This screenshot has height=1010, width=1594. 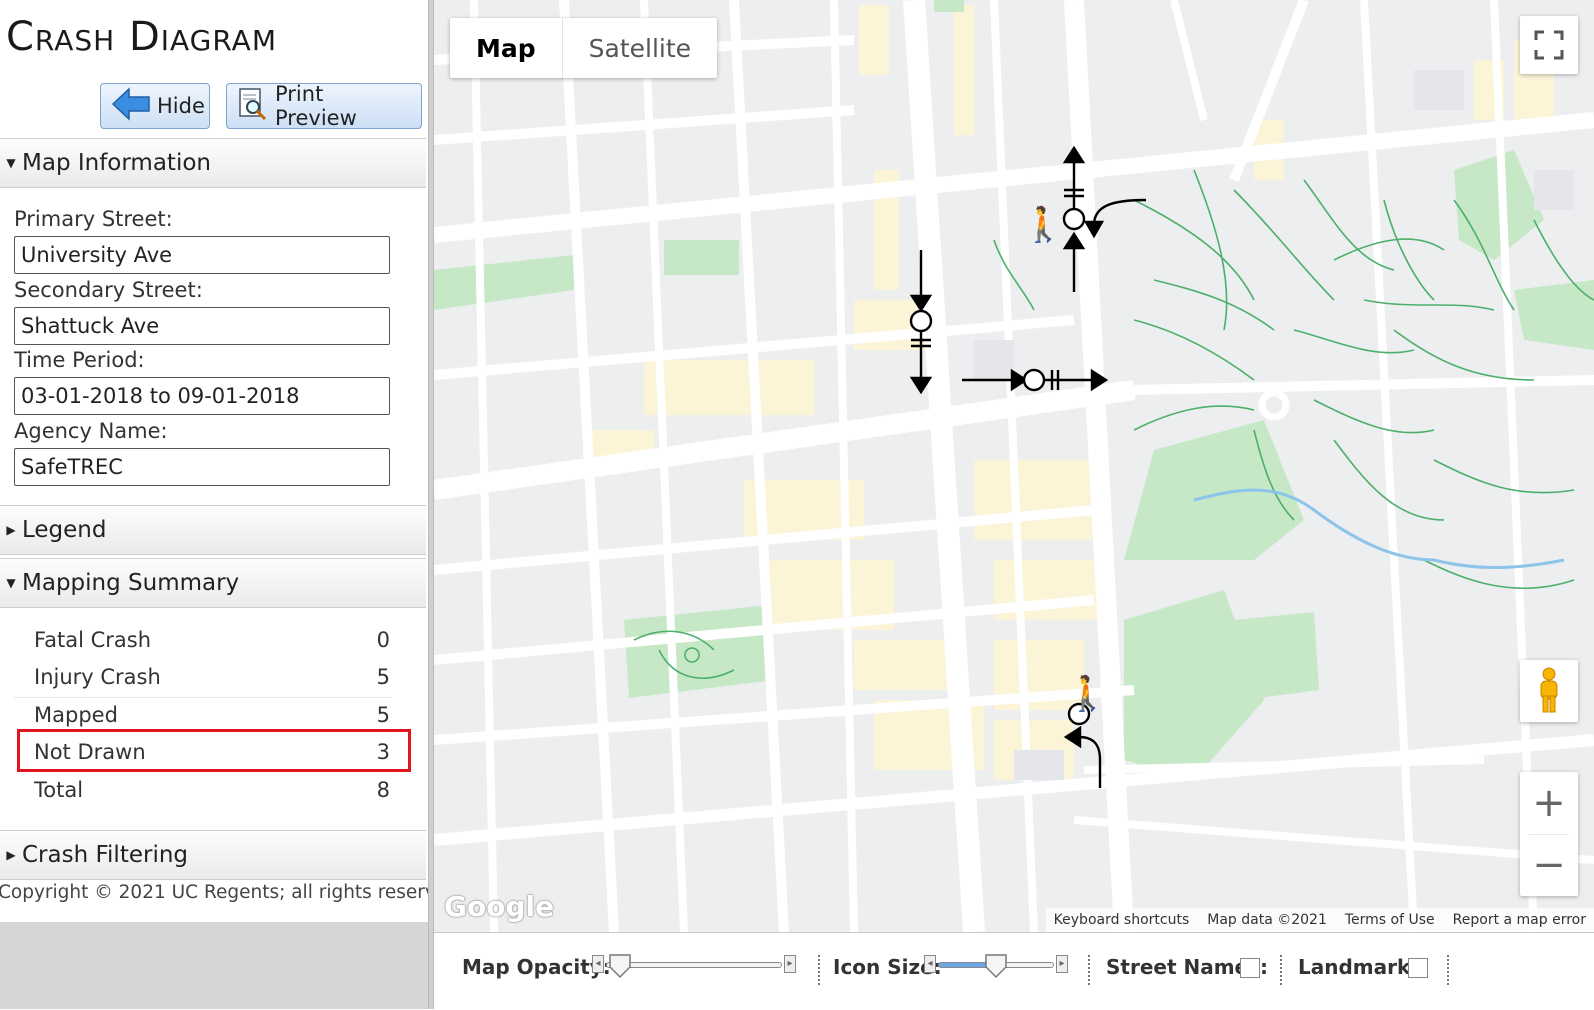 What do you see at coordinates (203, 714) in the screenshot?
I see `summary-row-mapped: Mapped 5` at bounding box center [203, 714].